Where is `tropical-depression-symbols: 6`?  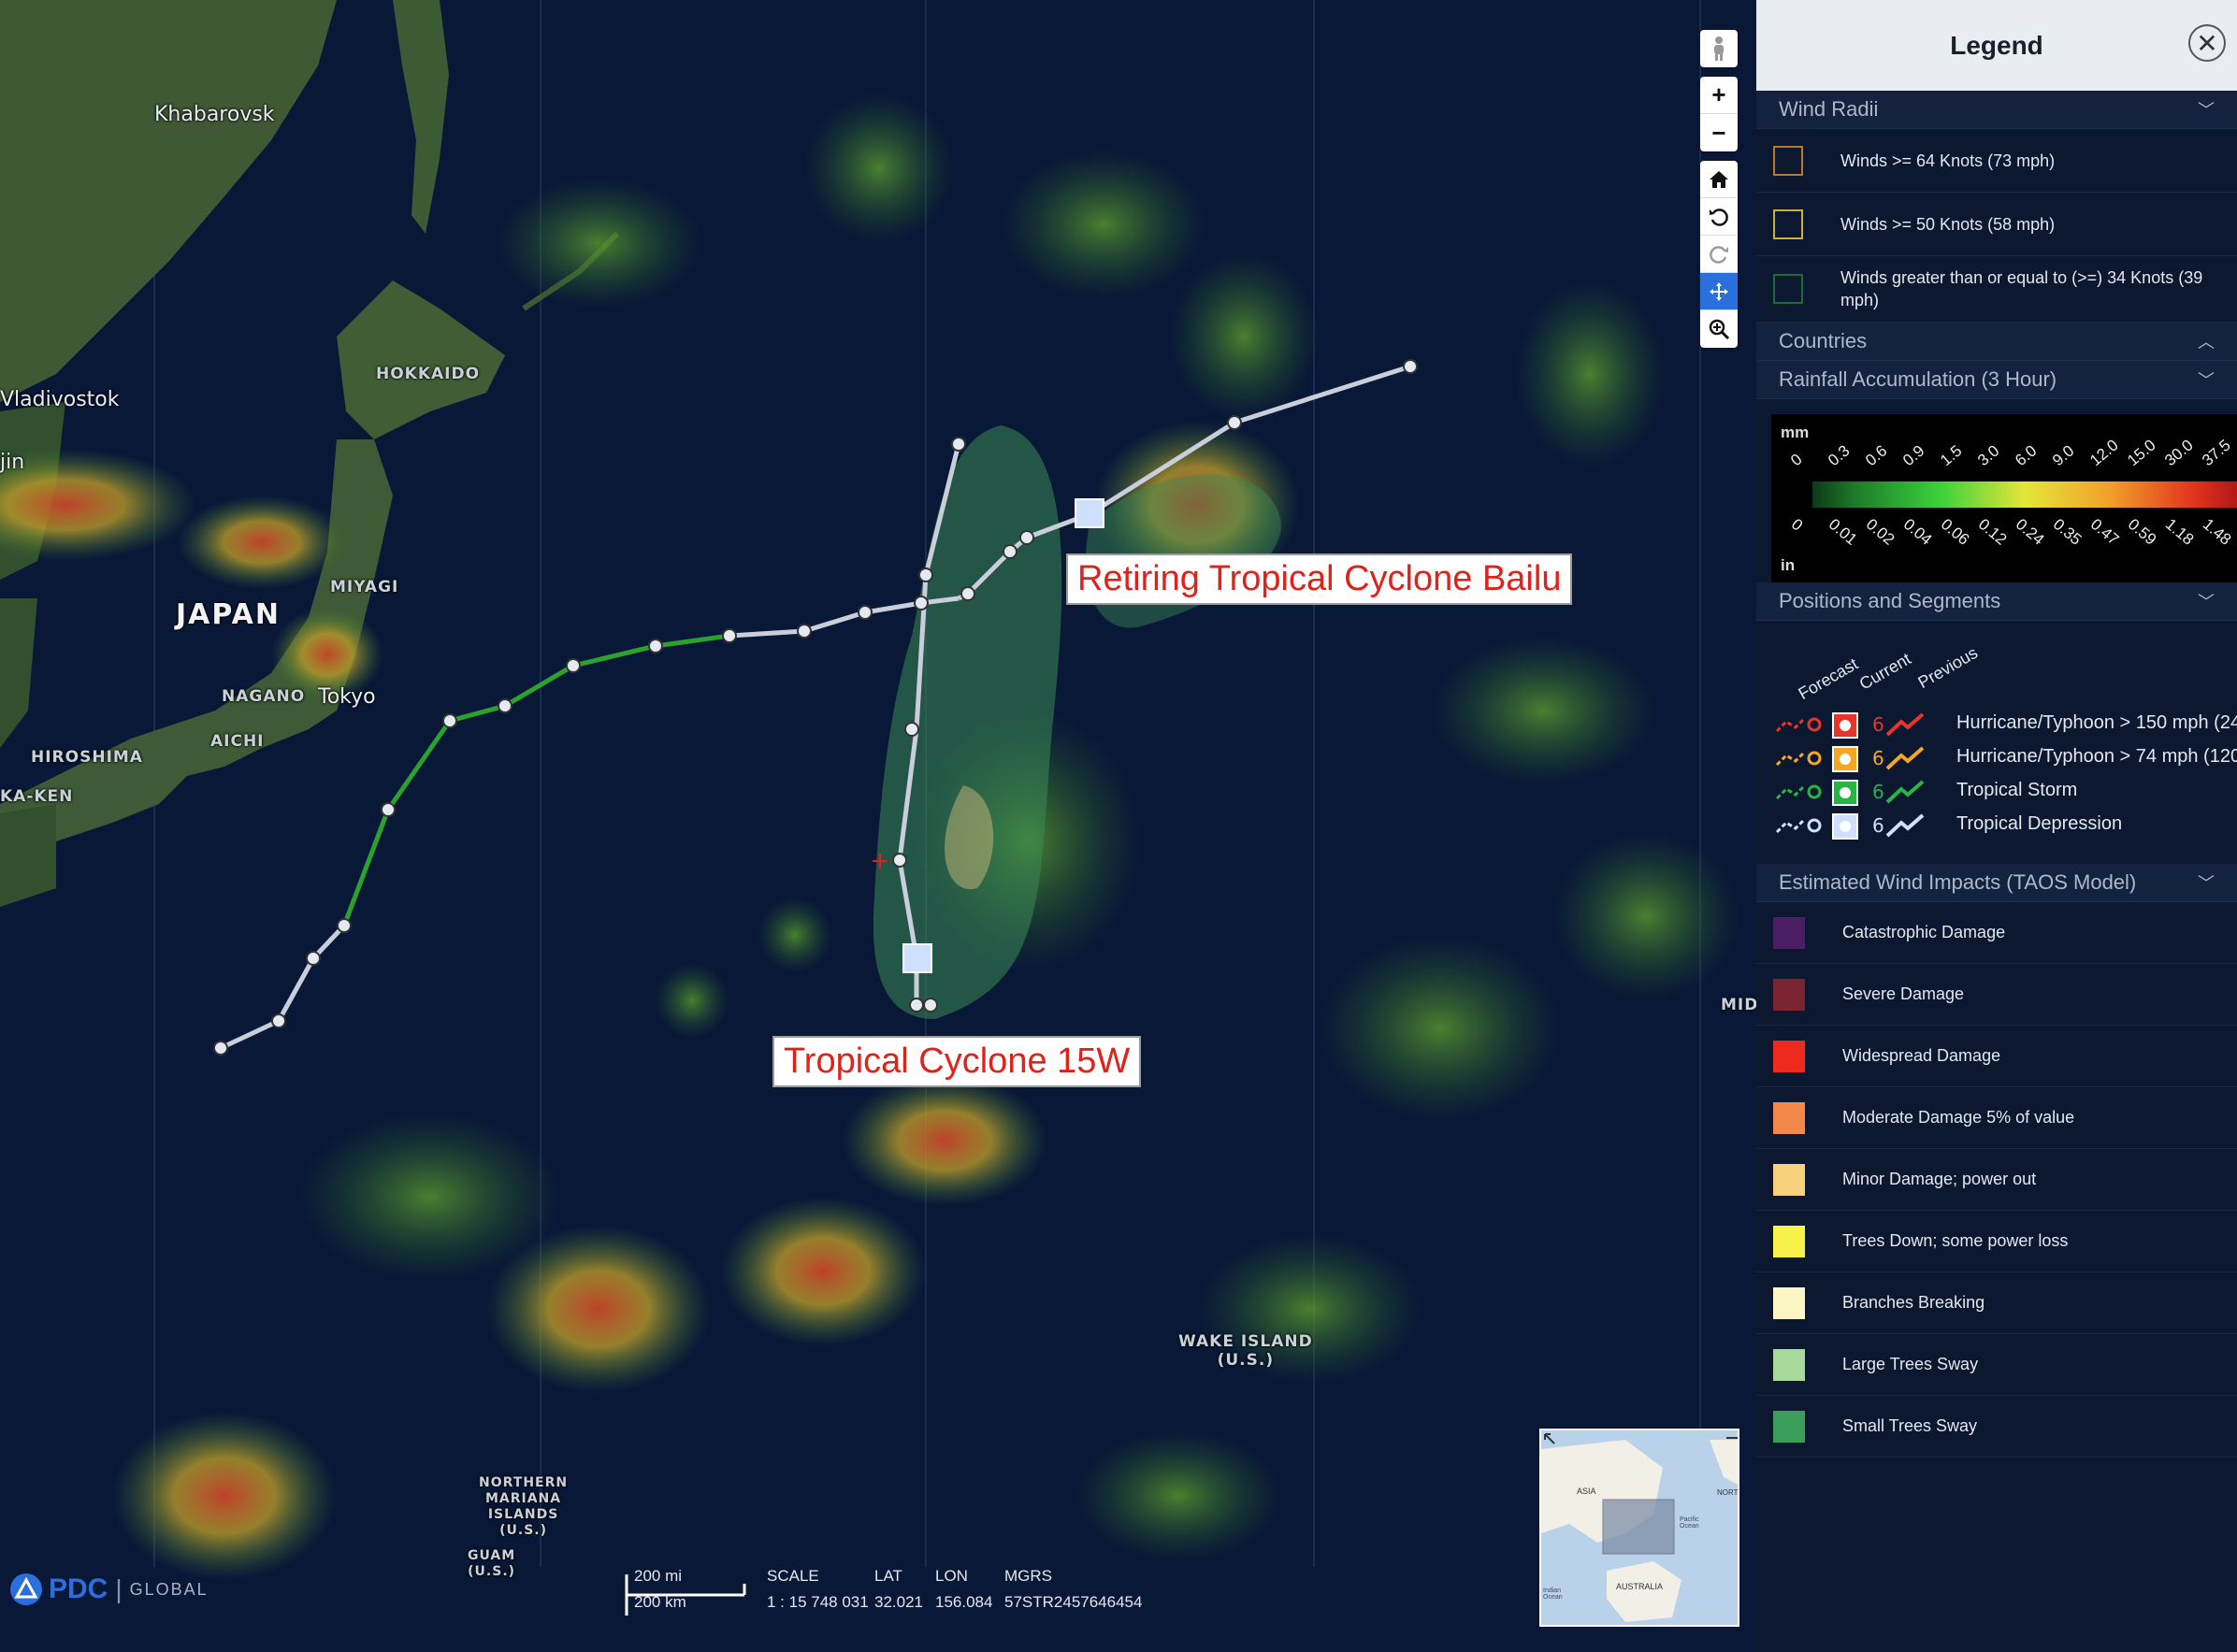
tropical-depression-symbols: 6 is located at coordinates (1850, 827).